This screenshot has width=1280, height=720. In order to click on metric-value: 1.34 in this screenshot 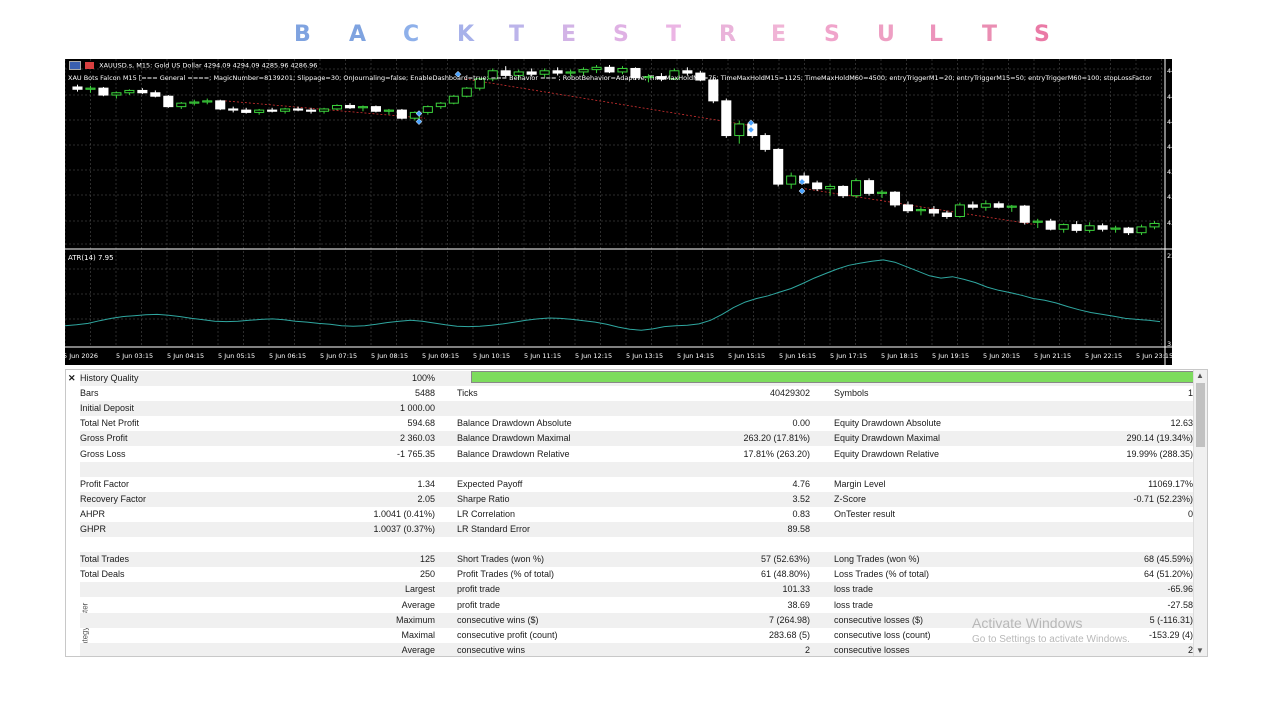, I will do `click(426, 483)`.